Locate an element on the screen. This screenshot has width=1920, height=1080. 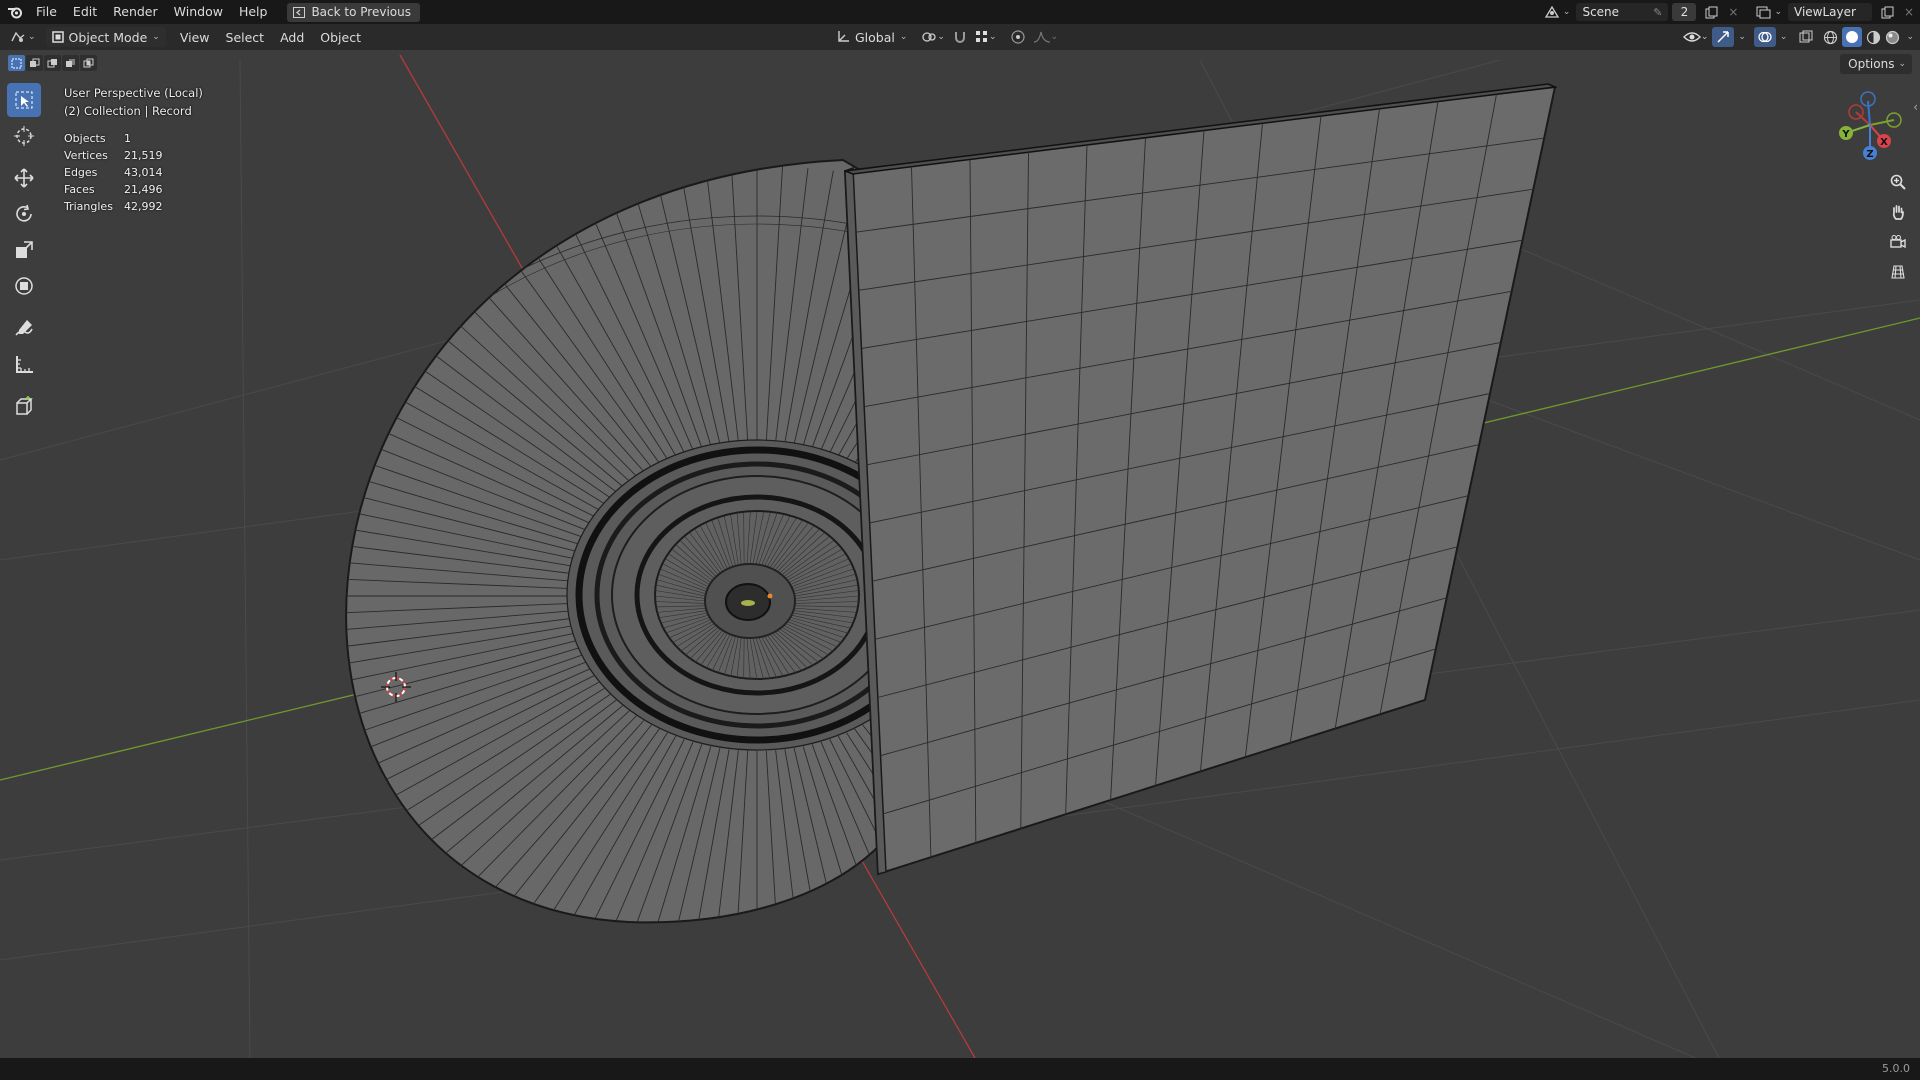
scene-field: Scene ✎ is located at coordinates (1622, 12).